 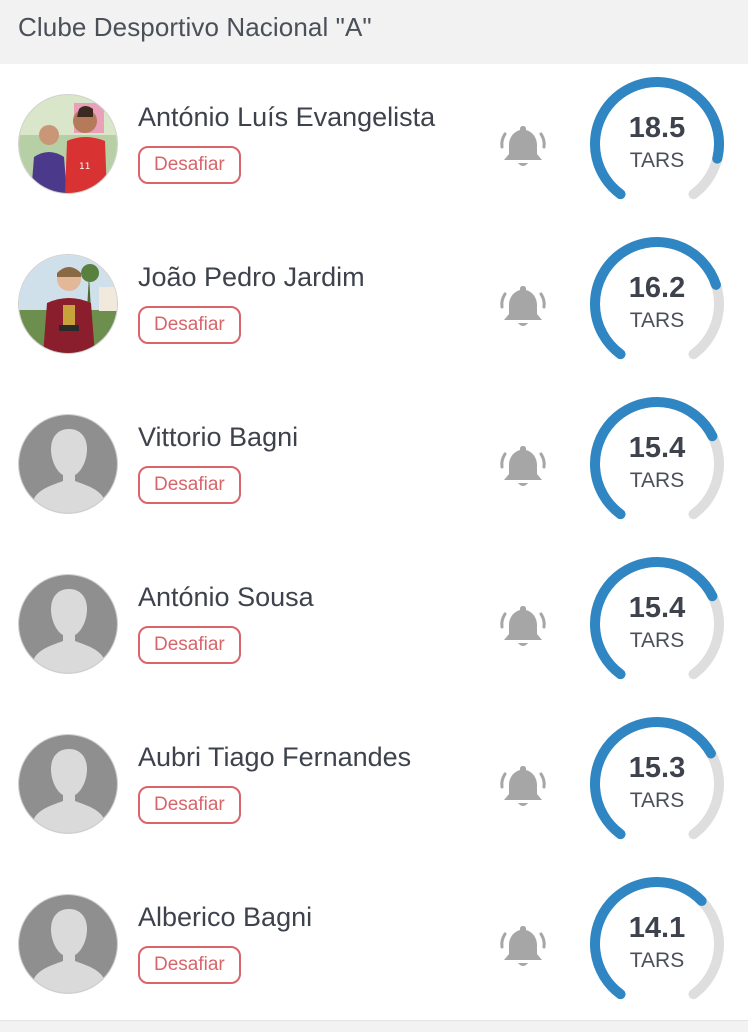 I want to click on player-name: António Sousa, so click(x=226, y=597).